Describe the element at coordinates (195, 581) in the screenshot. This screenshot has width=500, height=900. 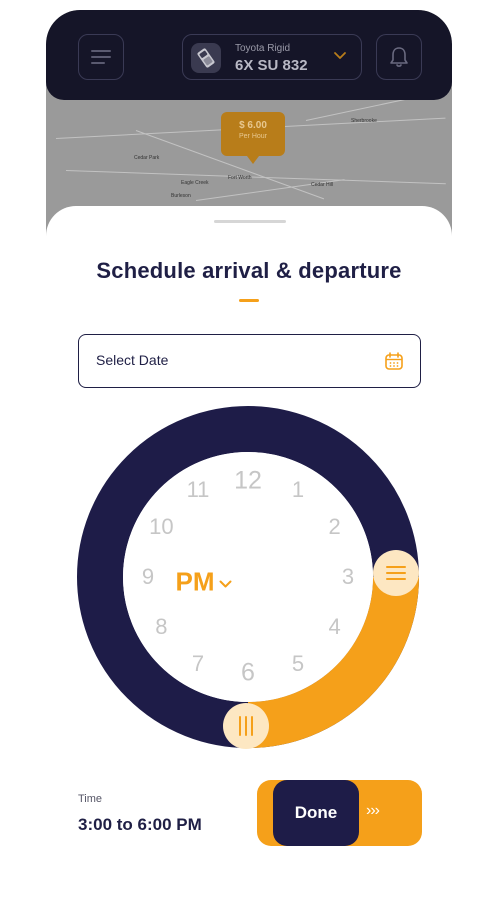
I see `period-label: PM` at that location.